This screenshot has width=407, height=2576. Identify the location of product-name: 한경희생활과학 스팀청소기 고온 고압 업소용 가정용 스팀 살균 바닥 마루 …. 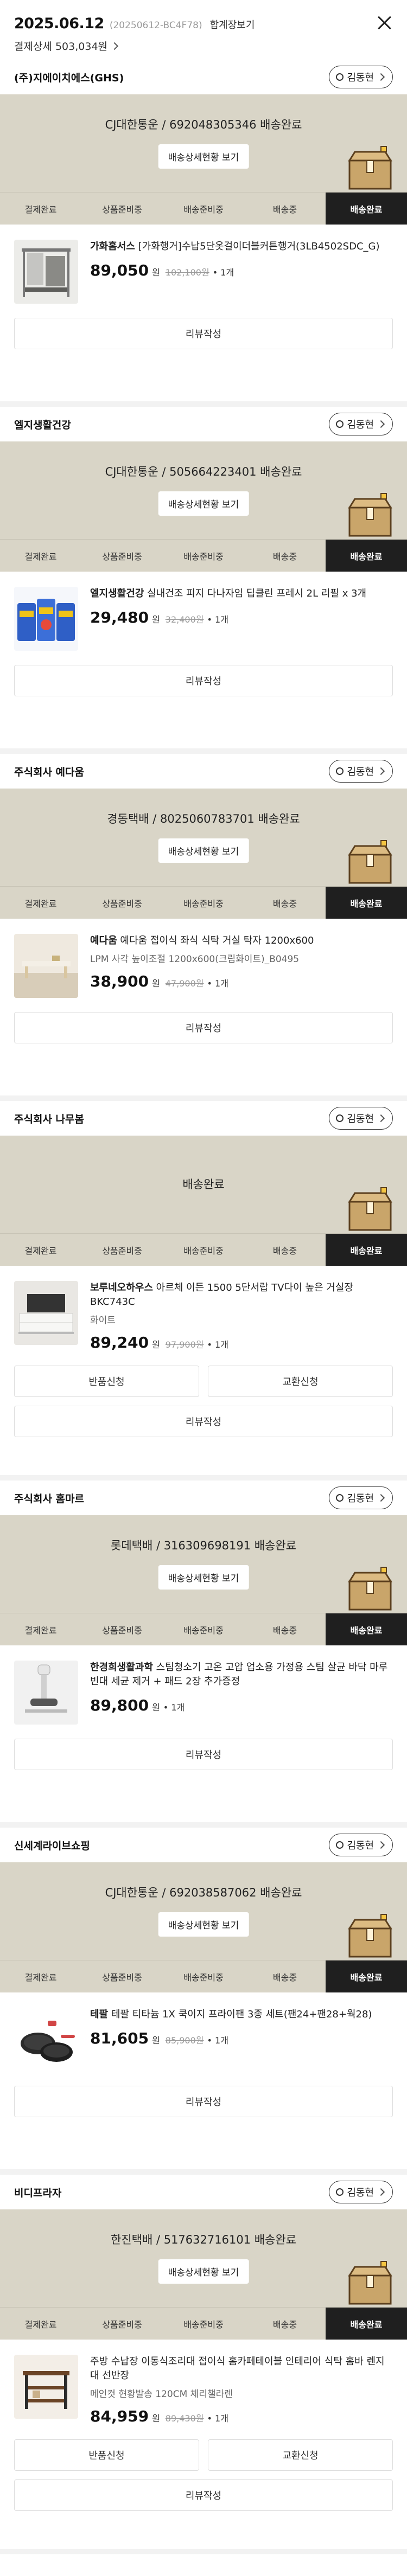
(241, 1675).